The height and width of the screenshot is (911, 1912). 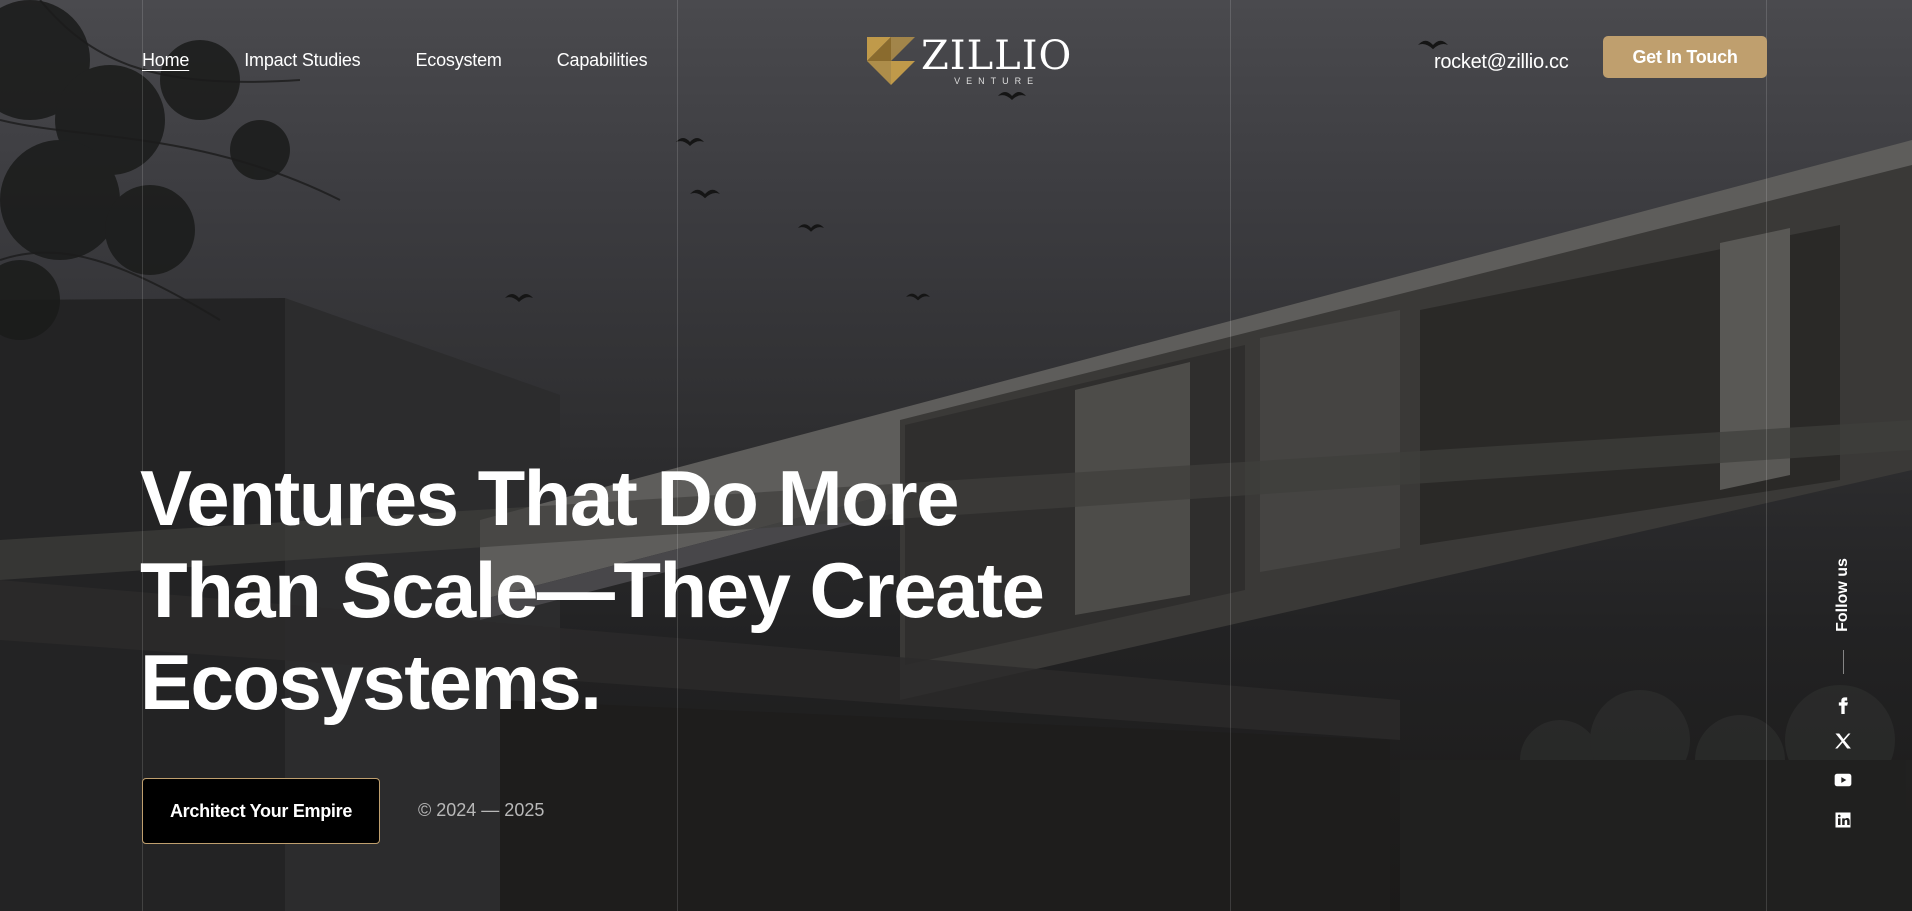 I want to click on nav-item-impact-studies: Impact Studies, so click(x=302, y=60).